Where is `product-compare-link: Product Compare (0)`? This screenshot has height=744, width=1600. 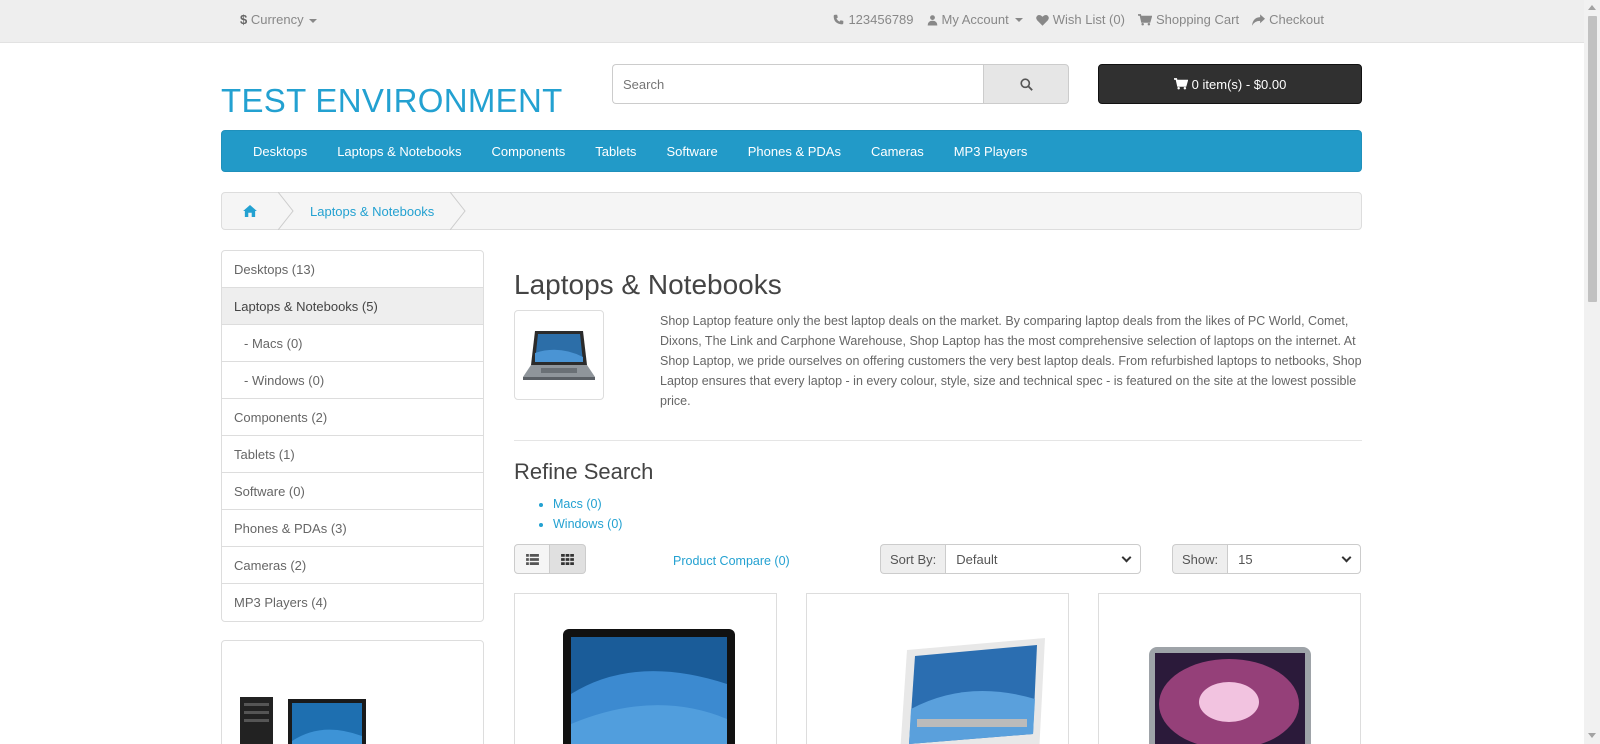
product-compare-link: Product Compare (0) is located at coordinates (731, 561).